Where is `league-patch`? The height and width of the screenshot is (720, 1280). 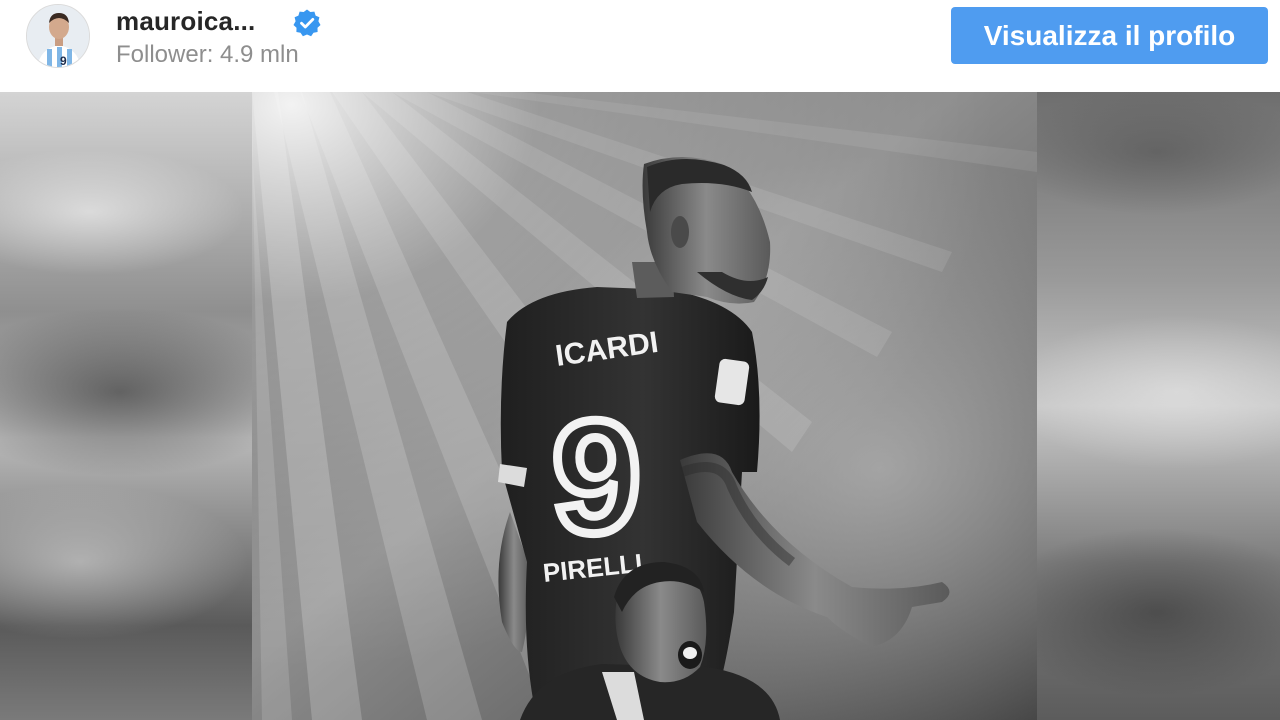
league-patch is located at coordinates (732, 382).